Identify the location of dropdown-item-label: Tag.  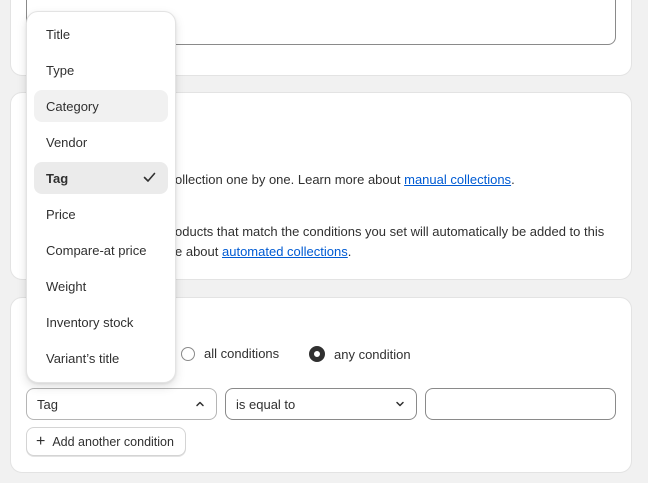
(57, 178).